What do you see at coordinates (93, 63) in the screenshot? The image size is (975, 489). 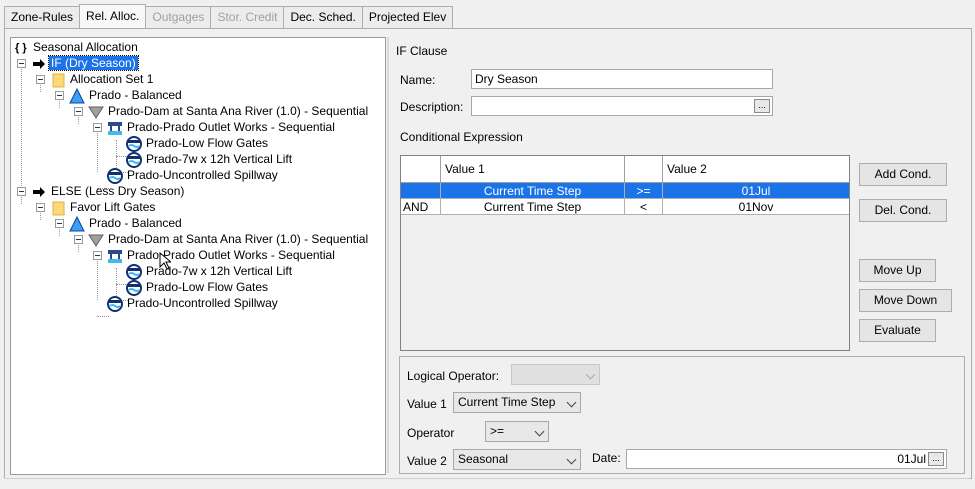 I see `tree-node-label: IF (Dry Season)` at bounding box center [93, 63].